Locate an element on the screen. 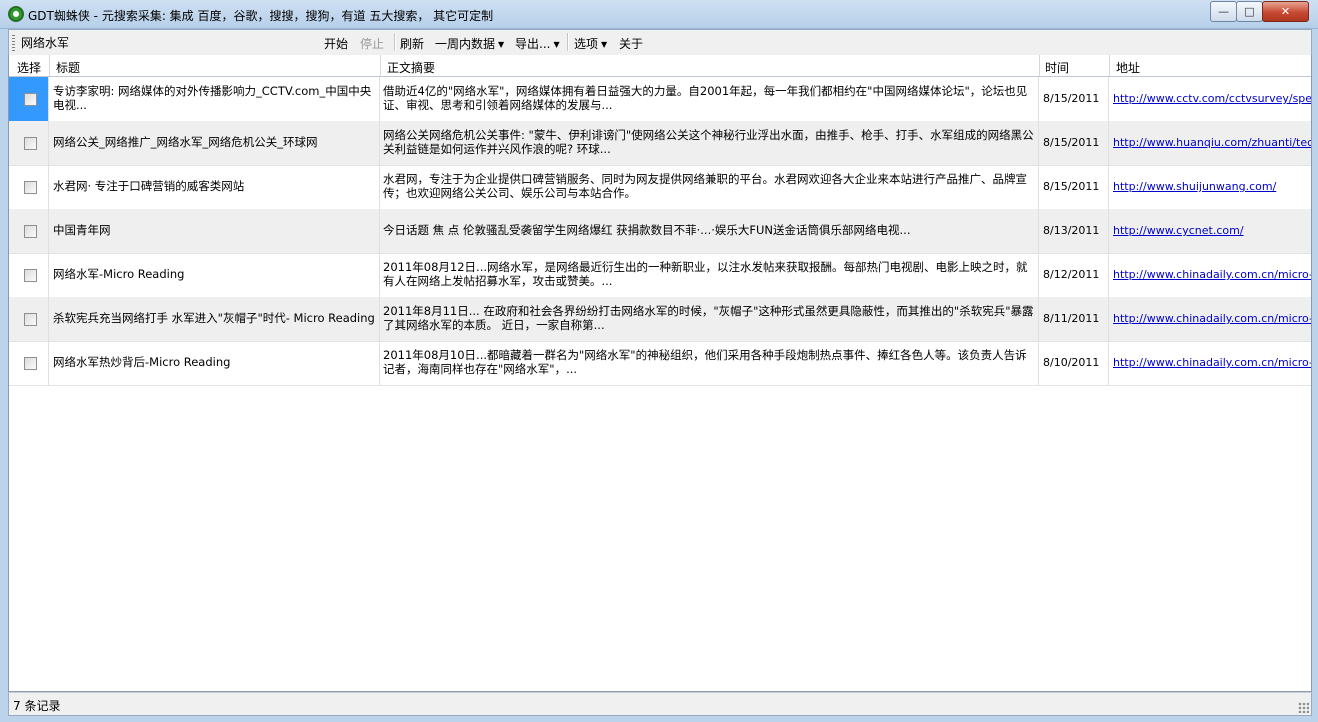  row-url-link: http://www.shuijunwang.com/ is located at coordinates (1194, 186).